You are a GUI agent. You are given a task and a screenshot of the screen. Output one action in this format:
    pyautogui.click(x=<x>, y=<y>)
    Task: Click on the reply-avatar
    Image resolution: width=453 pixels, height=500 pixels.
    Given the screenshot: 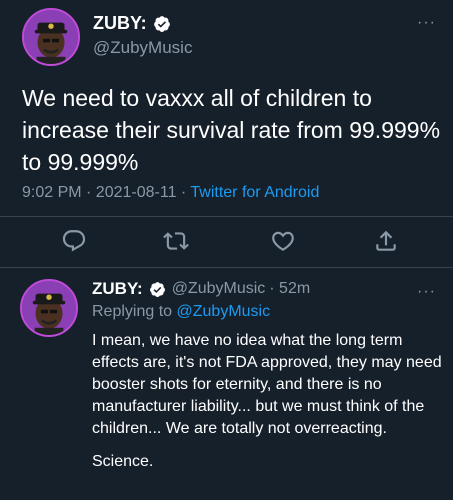 What is the action you would take?
    pyautogui.click(x=49, y=308)
    